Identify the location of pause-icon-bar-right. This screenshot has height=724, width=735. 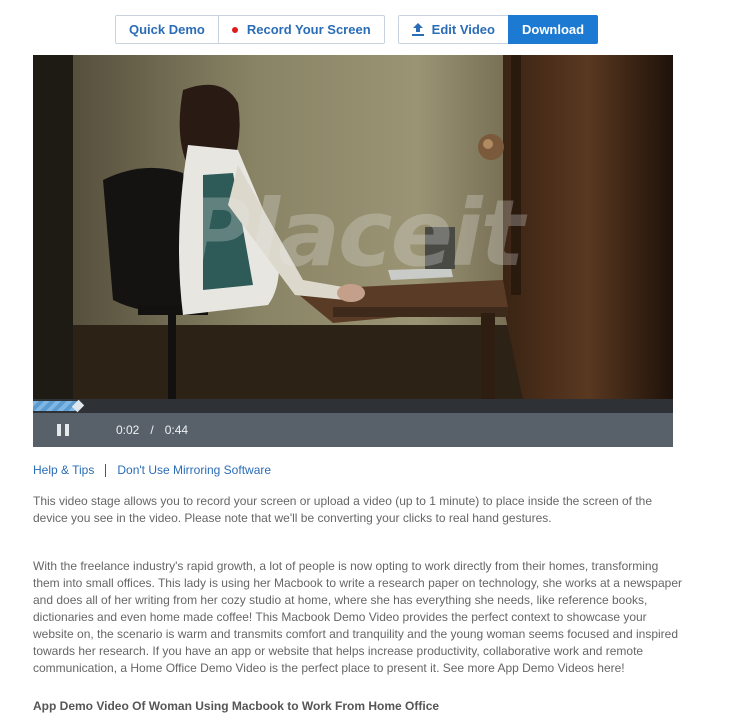
(67, 430).